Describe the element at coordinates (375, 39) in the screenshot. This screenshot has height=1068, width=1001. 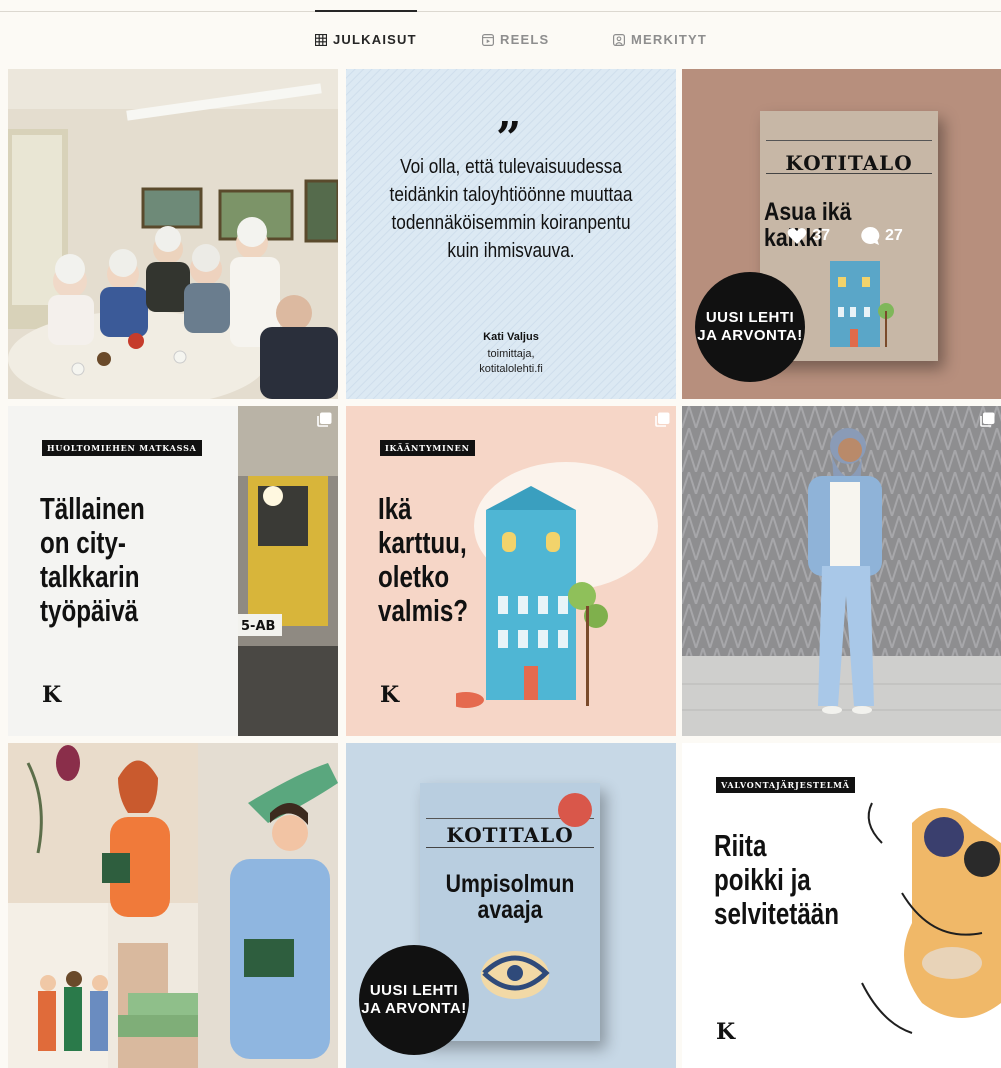
I see `tab-label: JULKAISUT` at that location.